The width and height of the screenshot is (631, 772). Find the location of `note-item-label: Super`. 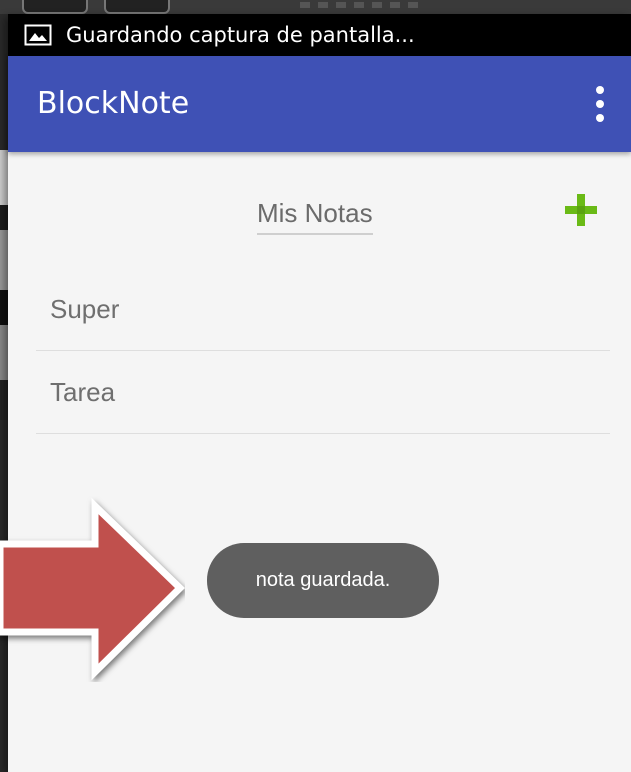

note-item-label: Super is located at coordinates (85, 308).